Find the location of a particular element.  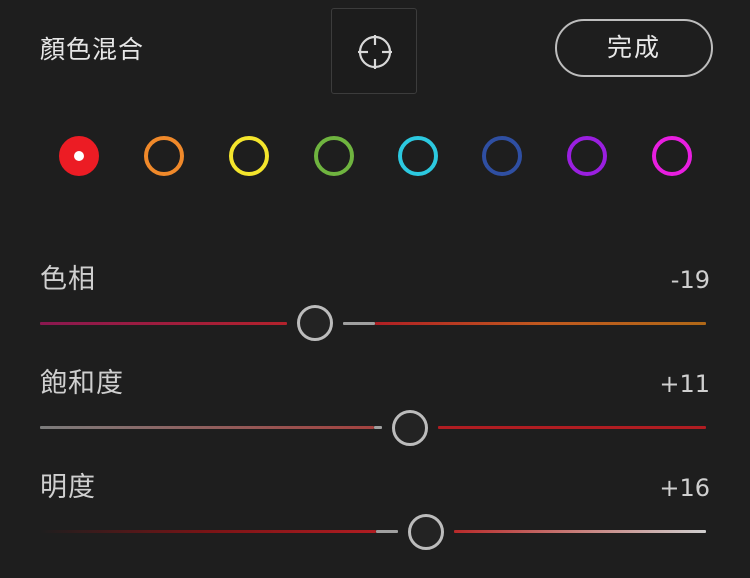

swatch-red is located at coordinates (79, 156).